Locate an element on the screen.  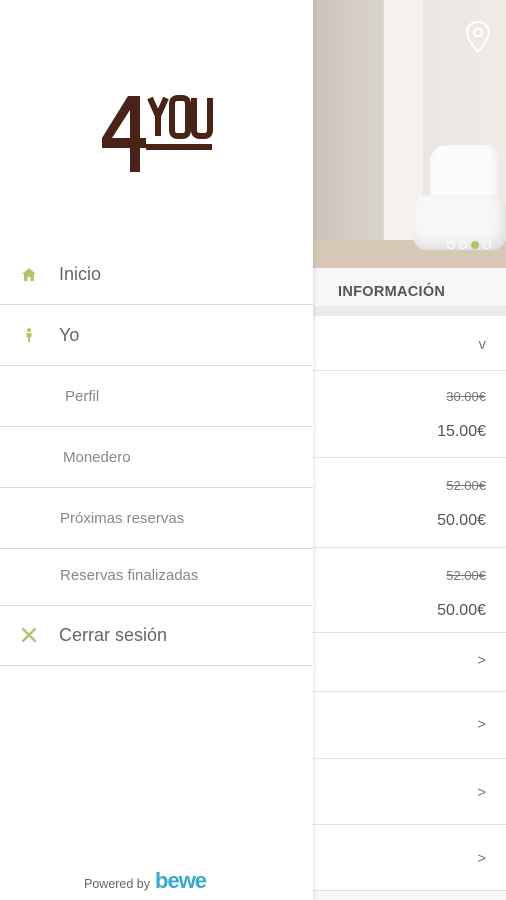
menu-item-cerrar-sesion: Cerrar sesión is located at coordinates (156, 635).